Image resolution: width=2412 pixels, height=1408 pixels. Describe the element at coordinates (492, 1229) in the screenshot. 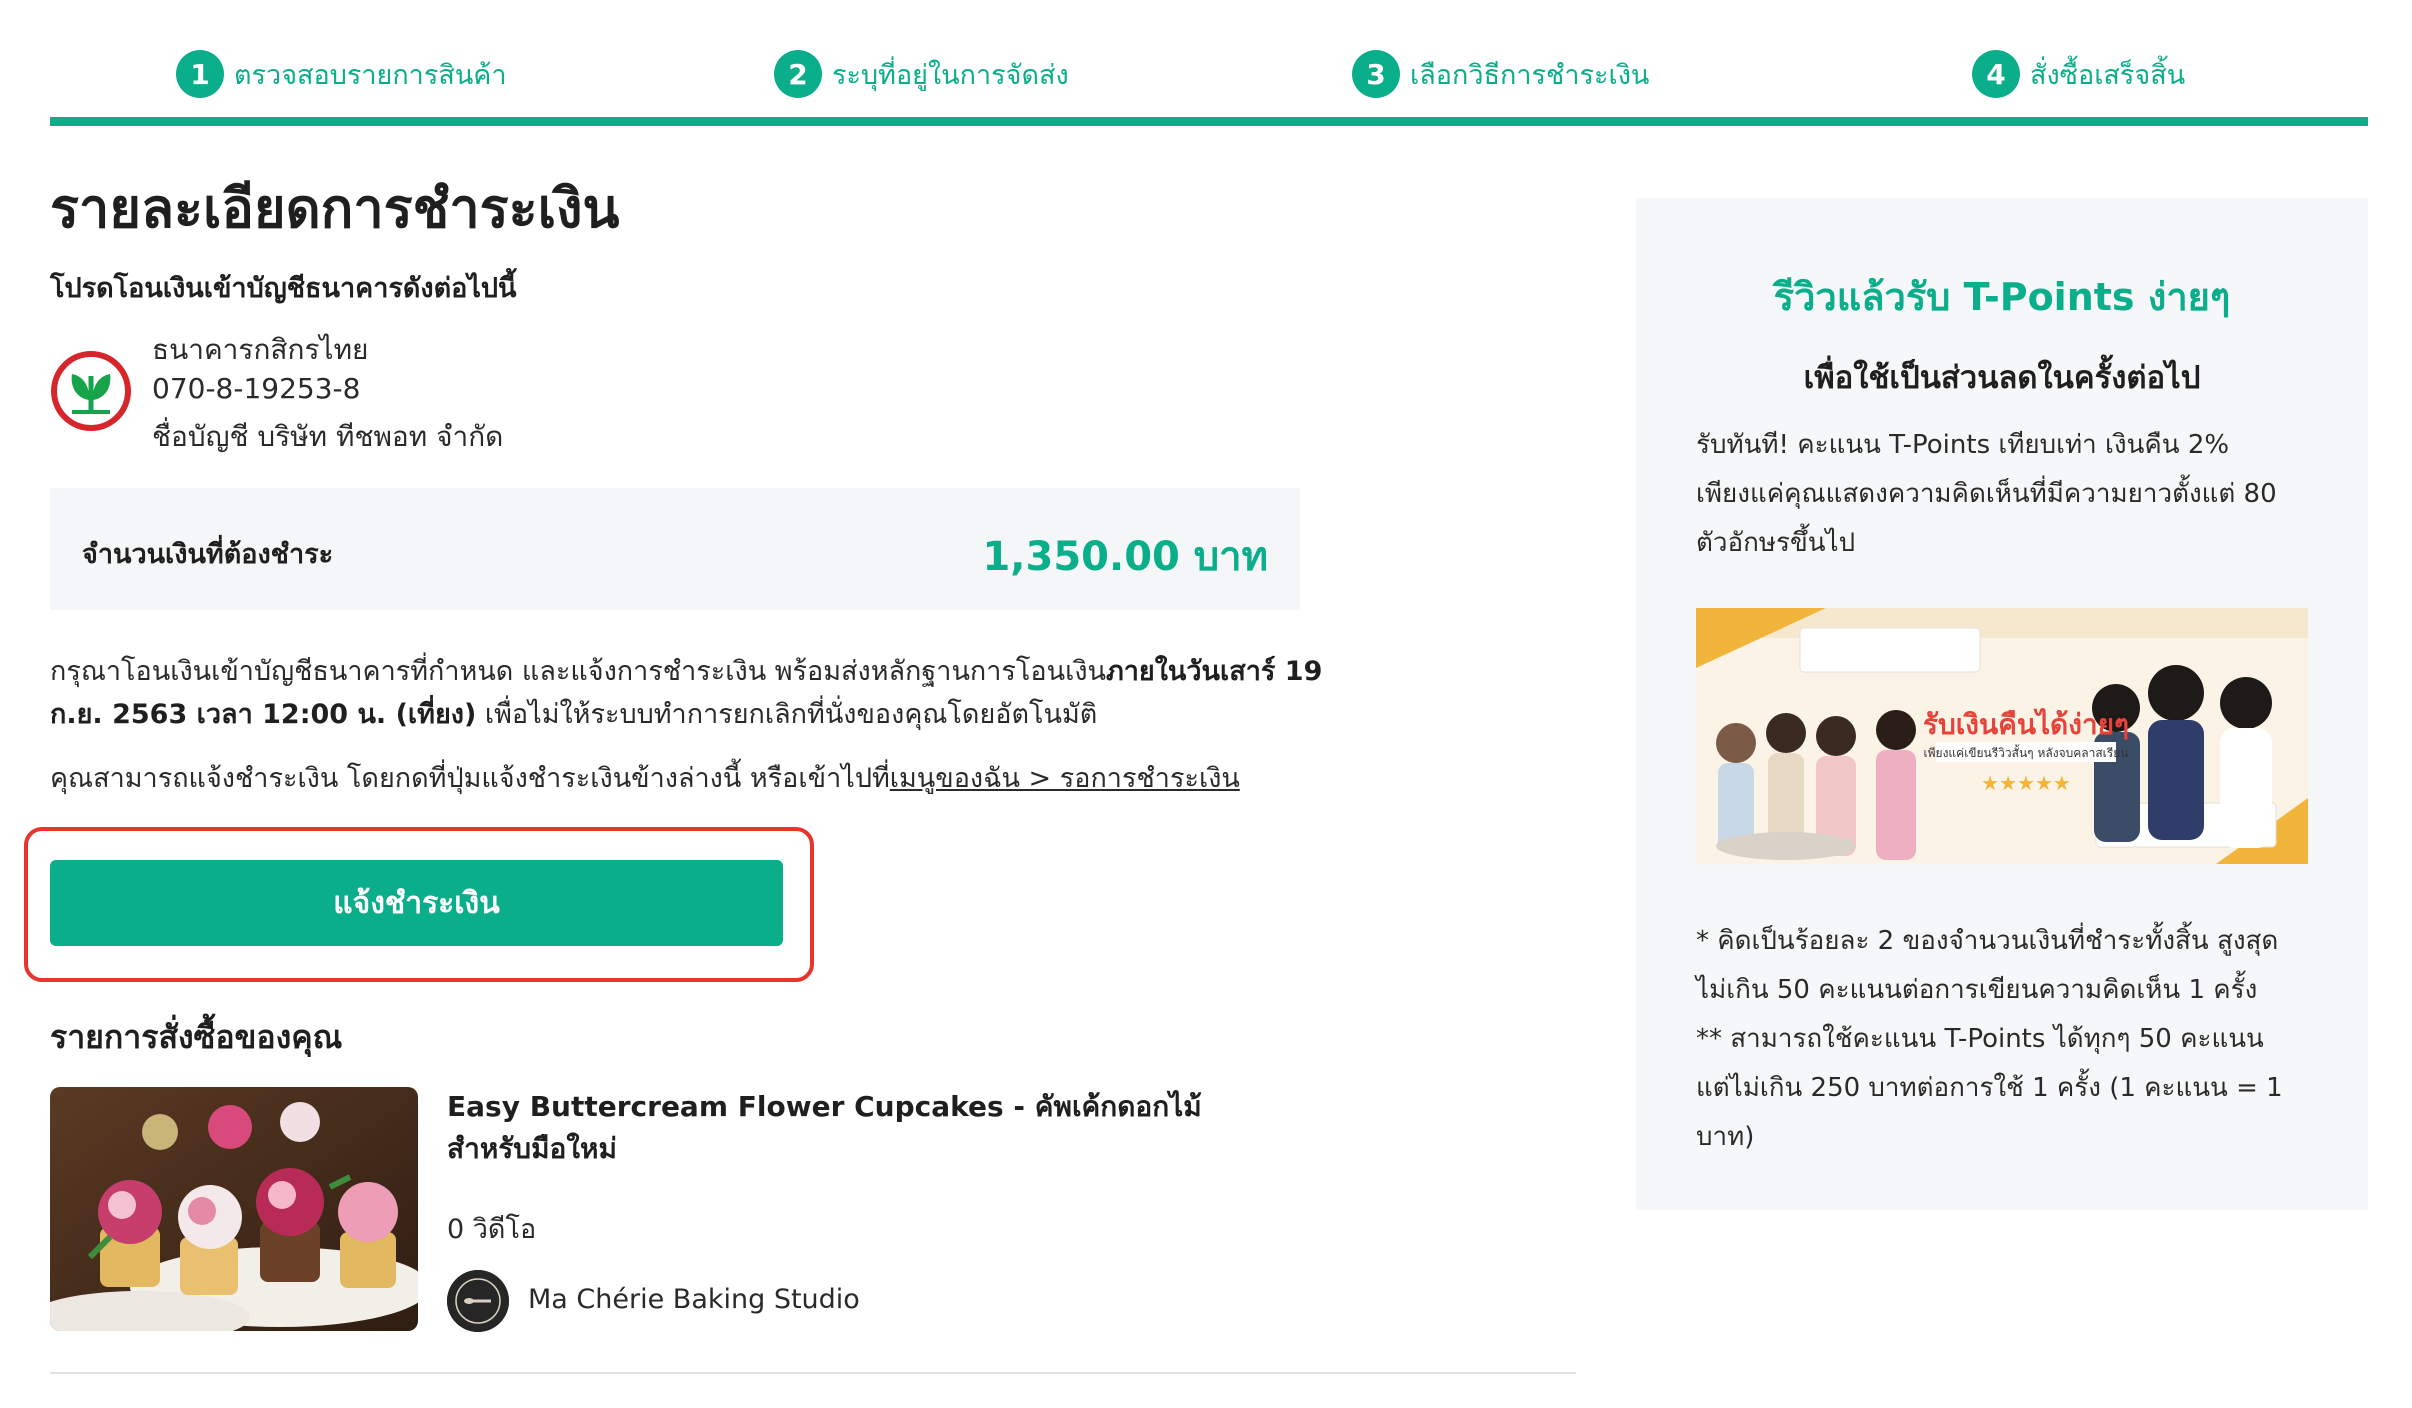

I see `course-video-count: 0 วิดีโอ` at that location.